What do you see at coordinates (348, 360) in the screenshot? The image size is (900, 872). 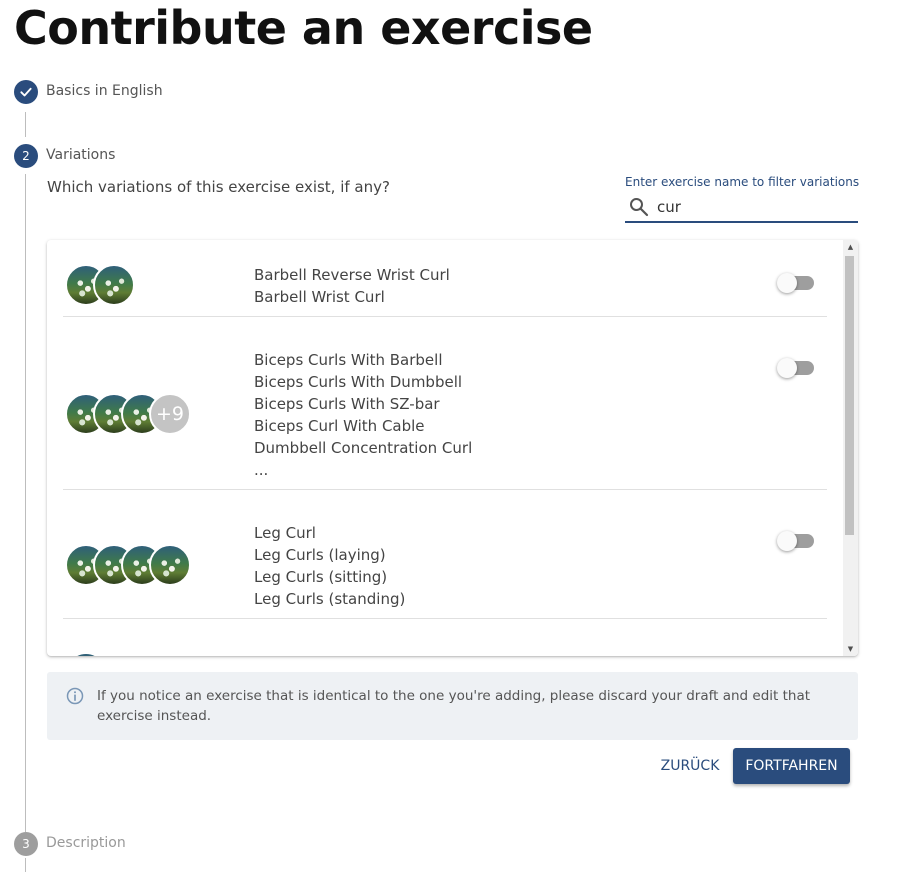 I see `variation-name: Biceps Curls With Barbell` at bounding box center [348, 360].